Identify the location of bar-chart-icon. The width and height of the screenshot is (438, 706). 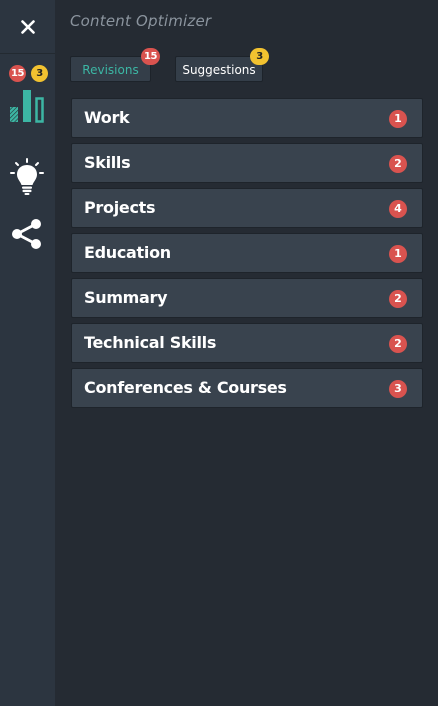
(27, 106).